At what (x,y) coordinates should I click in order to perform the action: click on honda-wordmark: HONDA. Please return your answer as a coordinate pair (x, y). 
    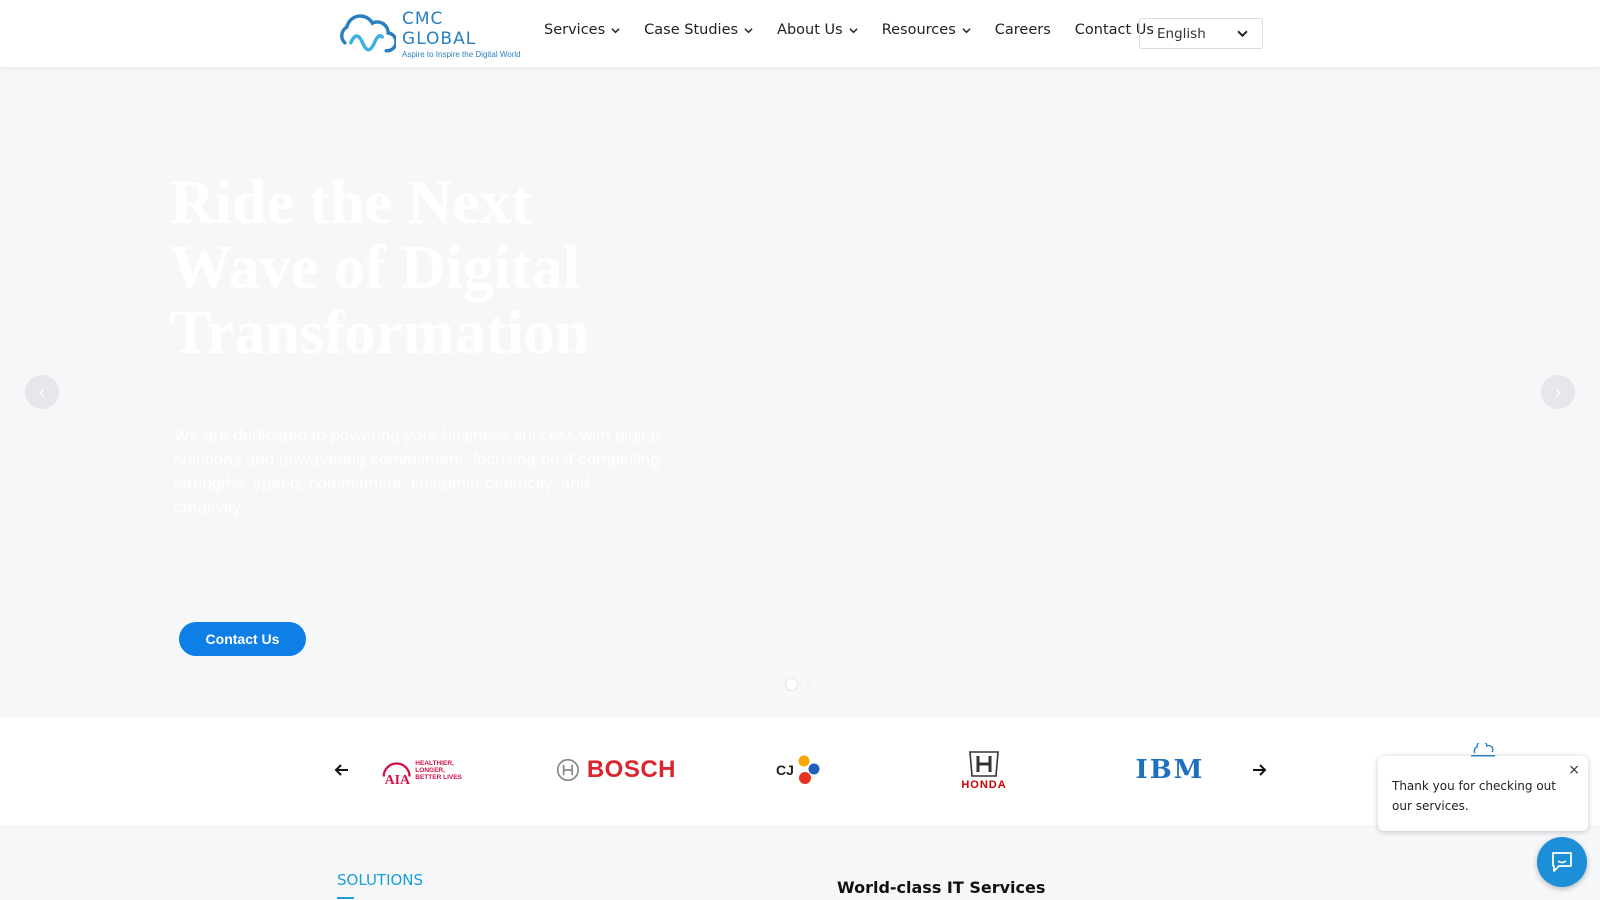
    Looking at the image, I should click on (984, 784).